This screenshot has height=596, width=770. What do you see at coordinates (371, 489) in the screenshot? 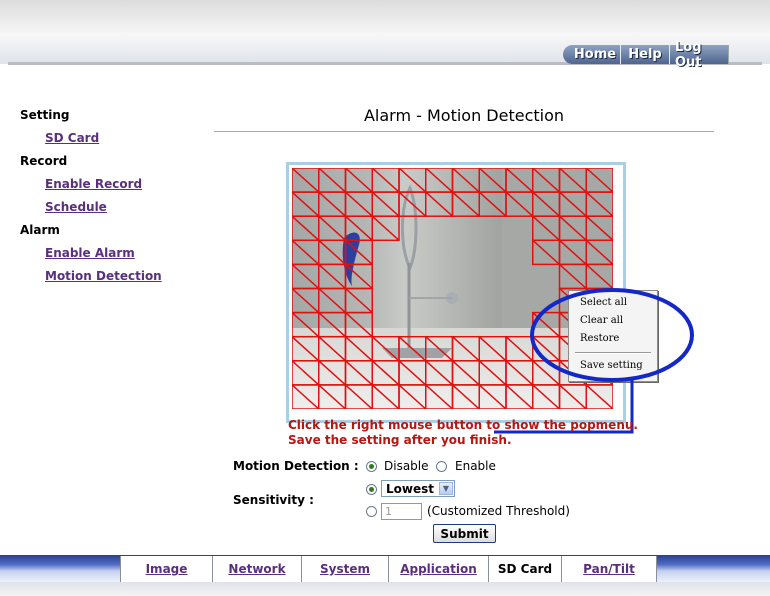
I see `sensitivity-preset-radio` at bounding box center [371, 489].